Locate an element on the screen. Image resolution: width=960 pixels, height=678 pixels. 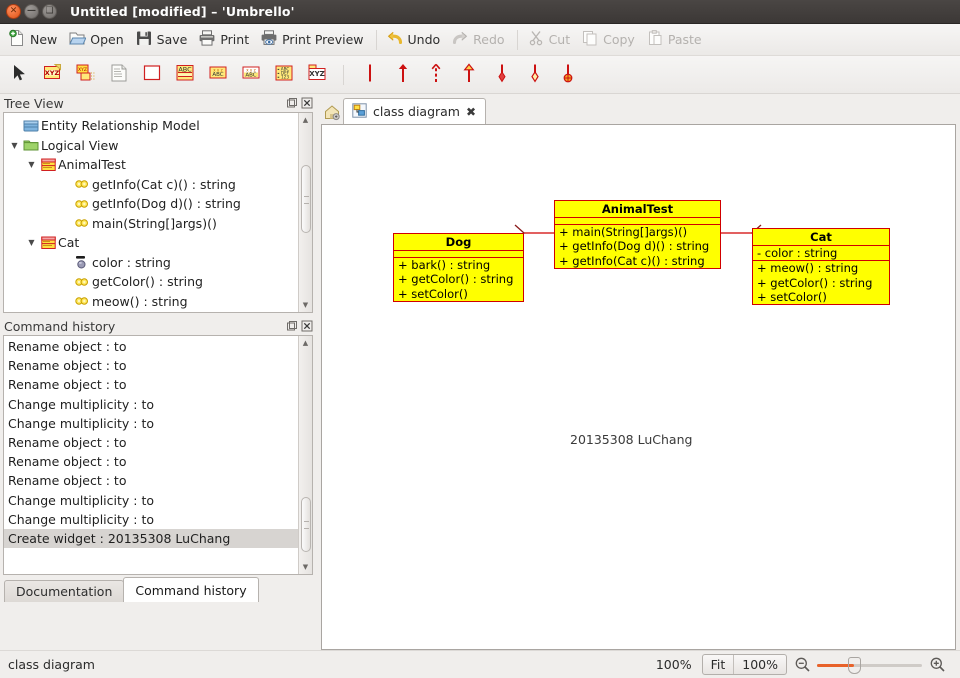
tree-panel-header: Tree View is located at coordinates (158, 103).